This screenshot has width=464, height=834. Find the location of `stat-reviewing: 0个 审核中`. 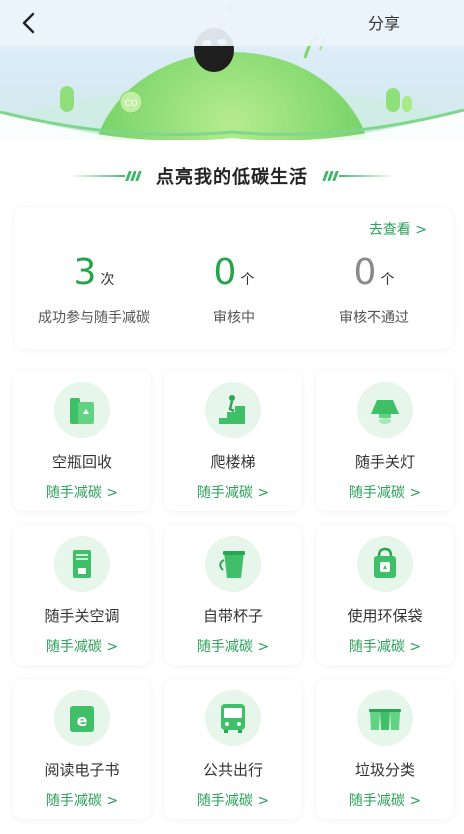

stat-reviewing: 0个 审核中 is located at coordinates (234, 289).